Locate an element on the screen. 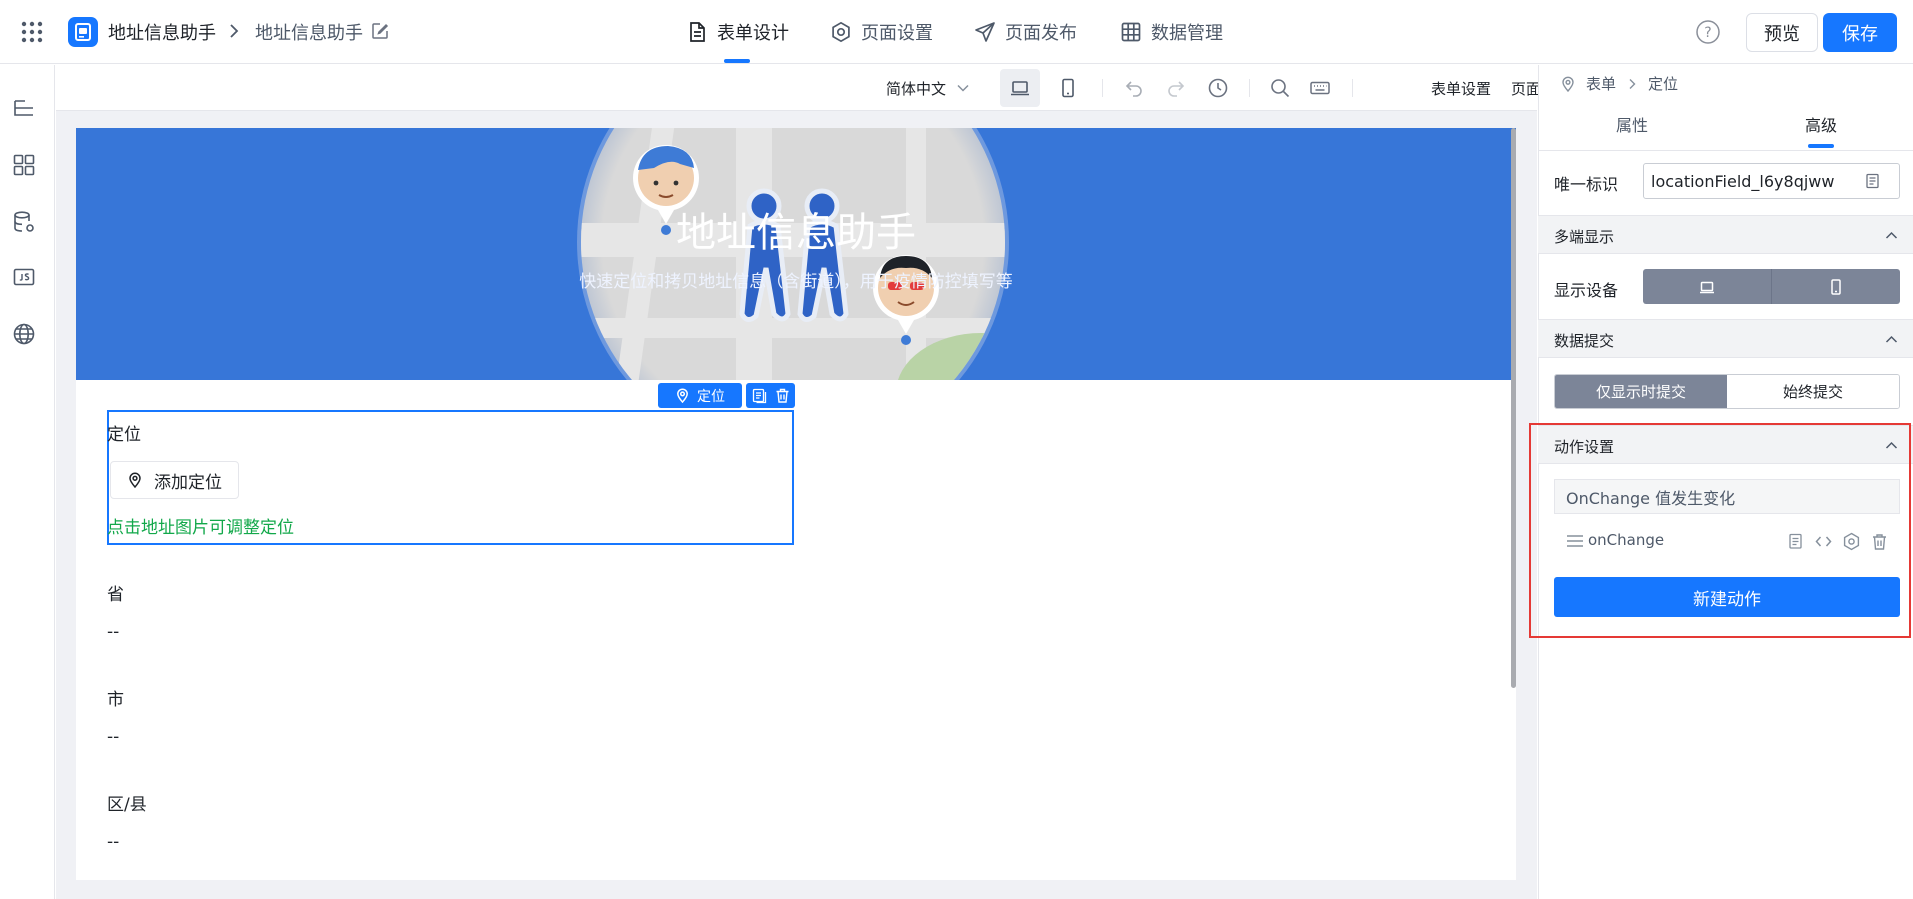 The width and height of the screenshot is (1913, 899). page-name: 地址信息助手 is located at coordinates (309, 32).